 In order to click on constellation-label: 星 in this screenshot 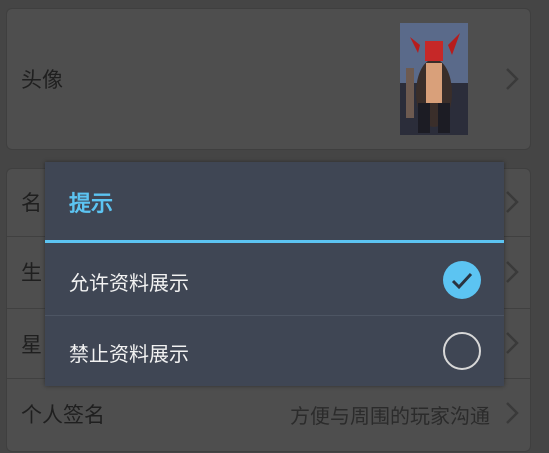, I will do `click(31, 345)`.